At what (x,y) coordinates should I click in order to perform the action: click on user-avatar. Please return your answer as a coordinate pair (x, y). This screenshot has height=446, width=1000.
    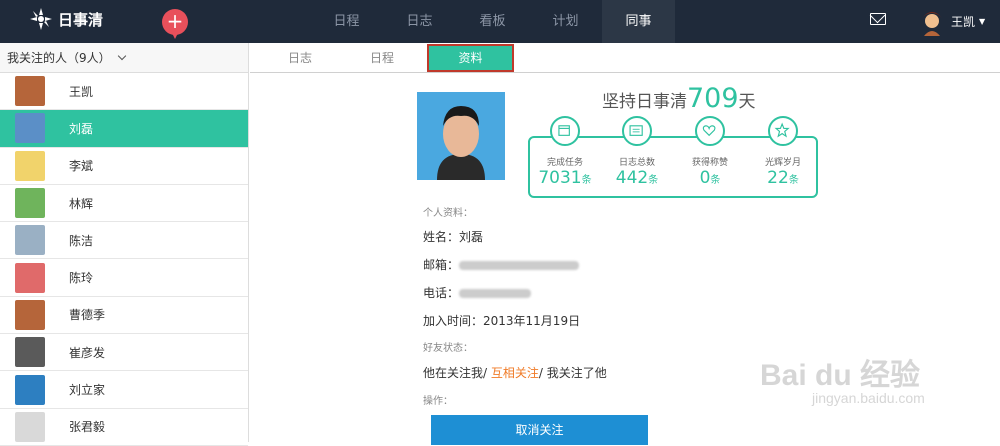
    Looking at the image, I should click on (932, 21).